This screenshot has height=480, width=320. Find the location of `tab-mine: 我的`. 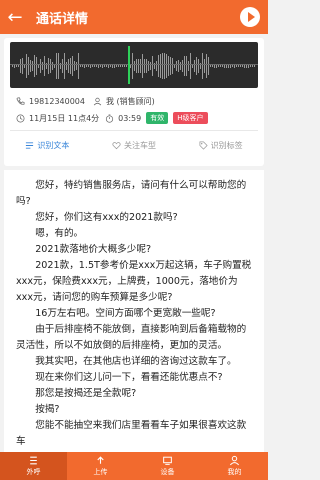

tab-mine: 我的 is located at coordinates (234, 466).